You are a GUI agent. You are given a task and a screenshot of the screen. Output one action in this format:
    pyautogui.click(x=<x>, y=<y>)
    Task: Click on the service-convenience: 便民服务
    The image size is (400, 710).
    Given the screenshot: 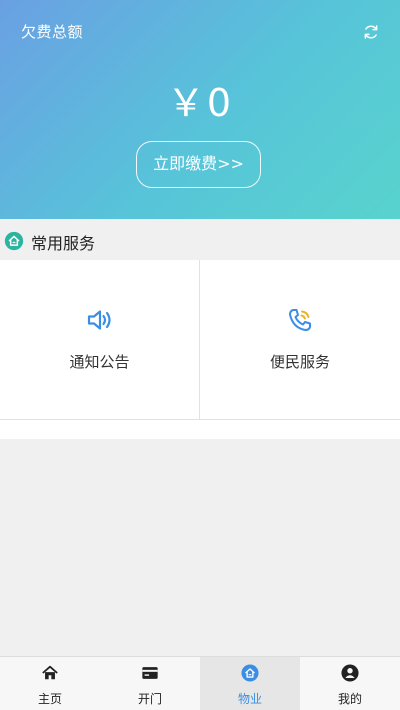 What is the action you would take?
    pyautogui.click(x=300, y=339)
    